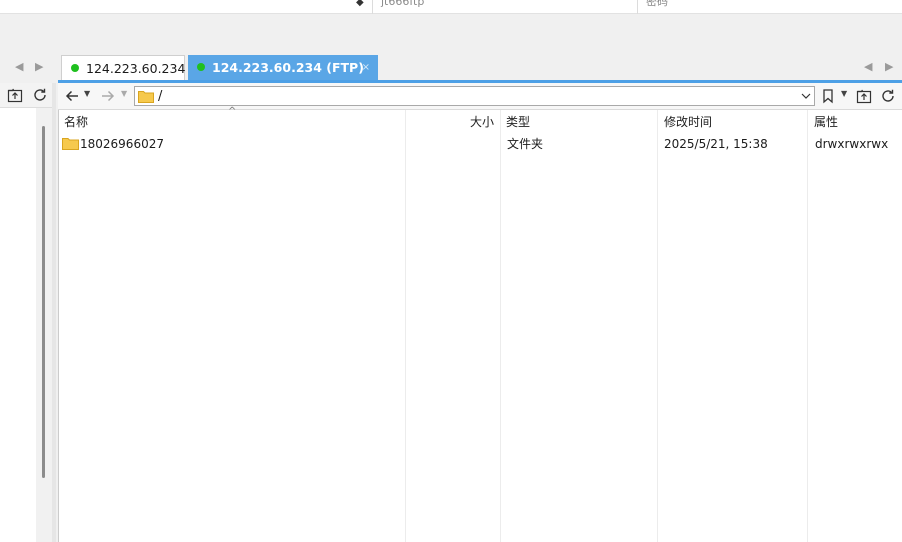 This screenshot has height=542, width=902. What do you see at coordinates (232, 111) in the screenshot?
I see `sort-ascending-icon: ^` at bounding box center [232, 111].